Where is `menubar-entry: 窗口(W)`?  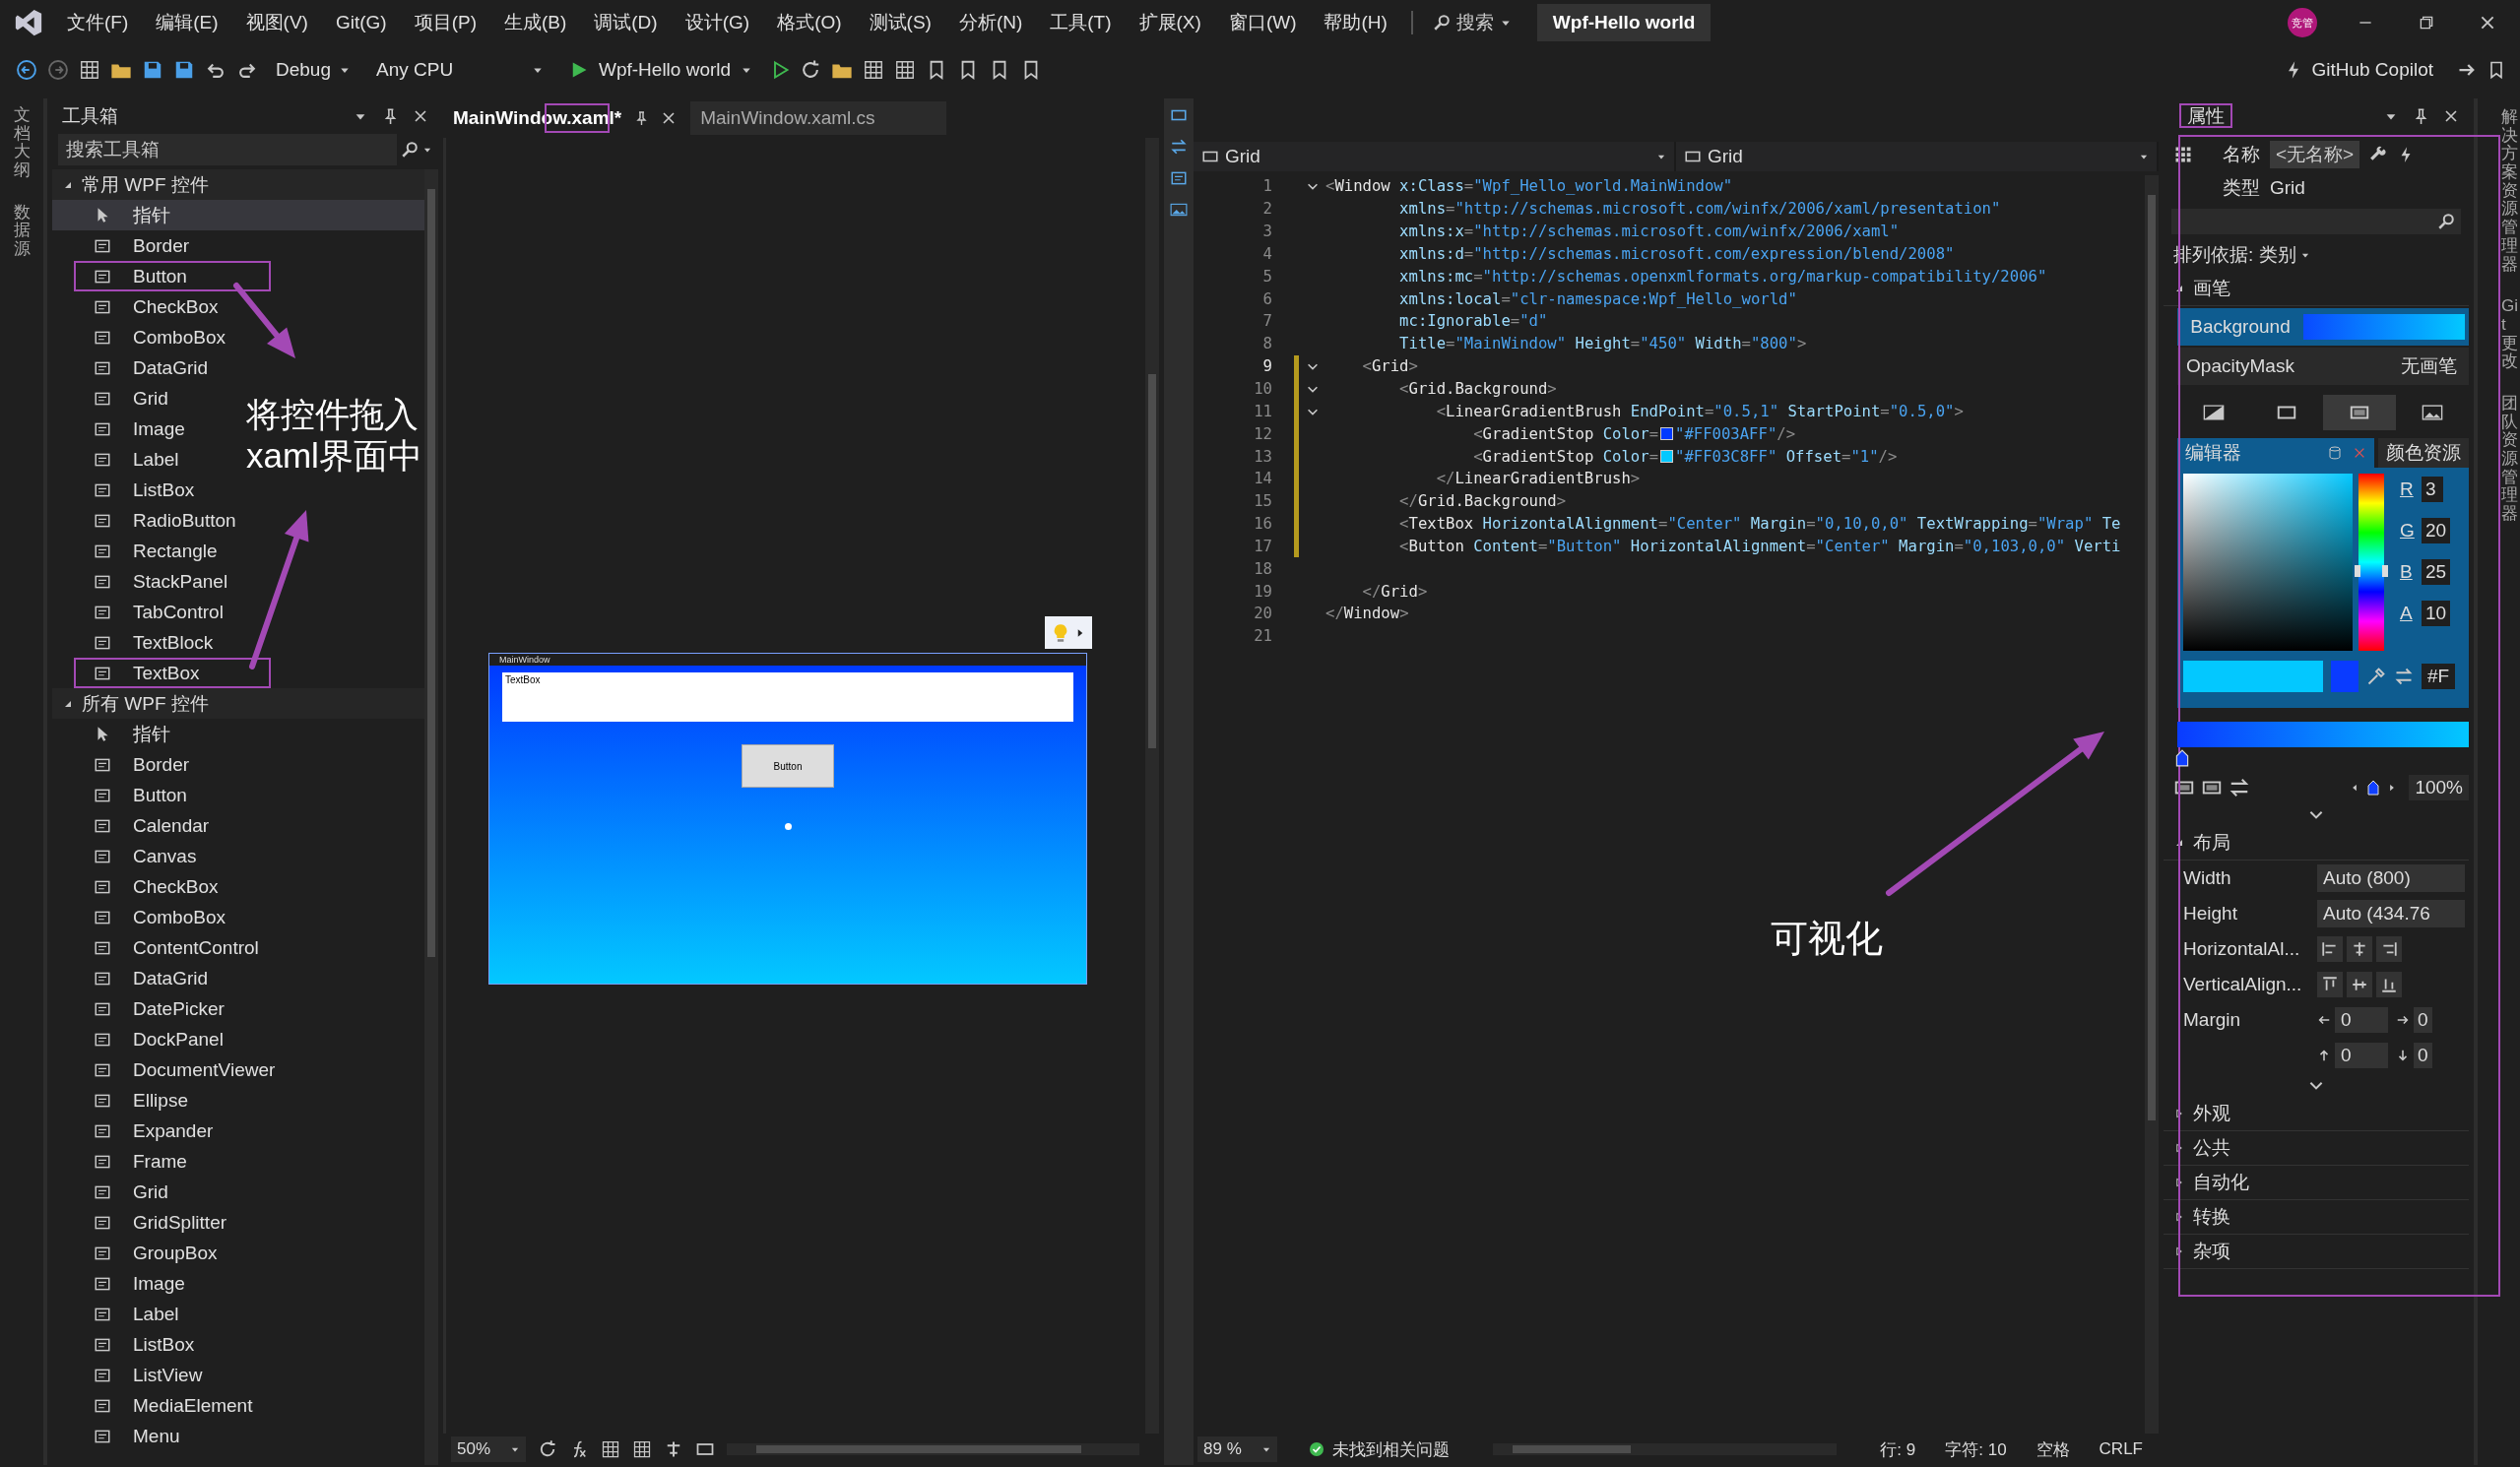 menubar-entry: 窗口(W) is located at coordinates (1262, 22).